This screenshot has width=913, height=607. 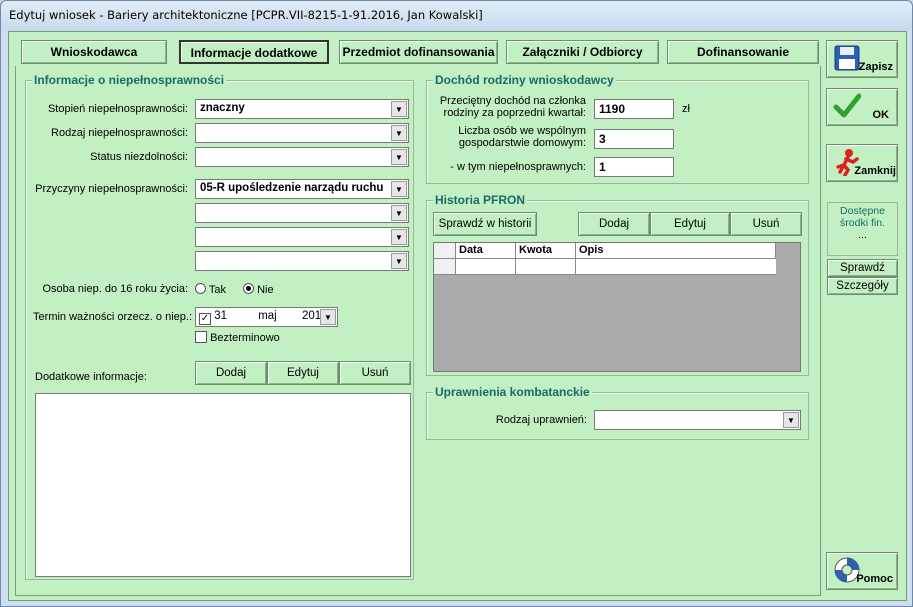 What do you see at coordinates (512, 392) in the screenshot?
I see `combatant-group-title: Uprawnienia kombatanckie` at bounding box center [512, 392].